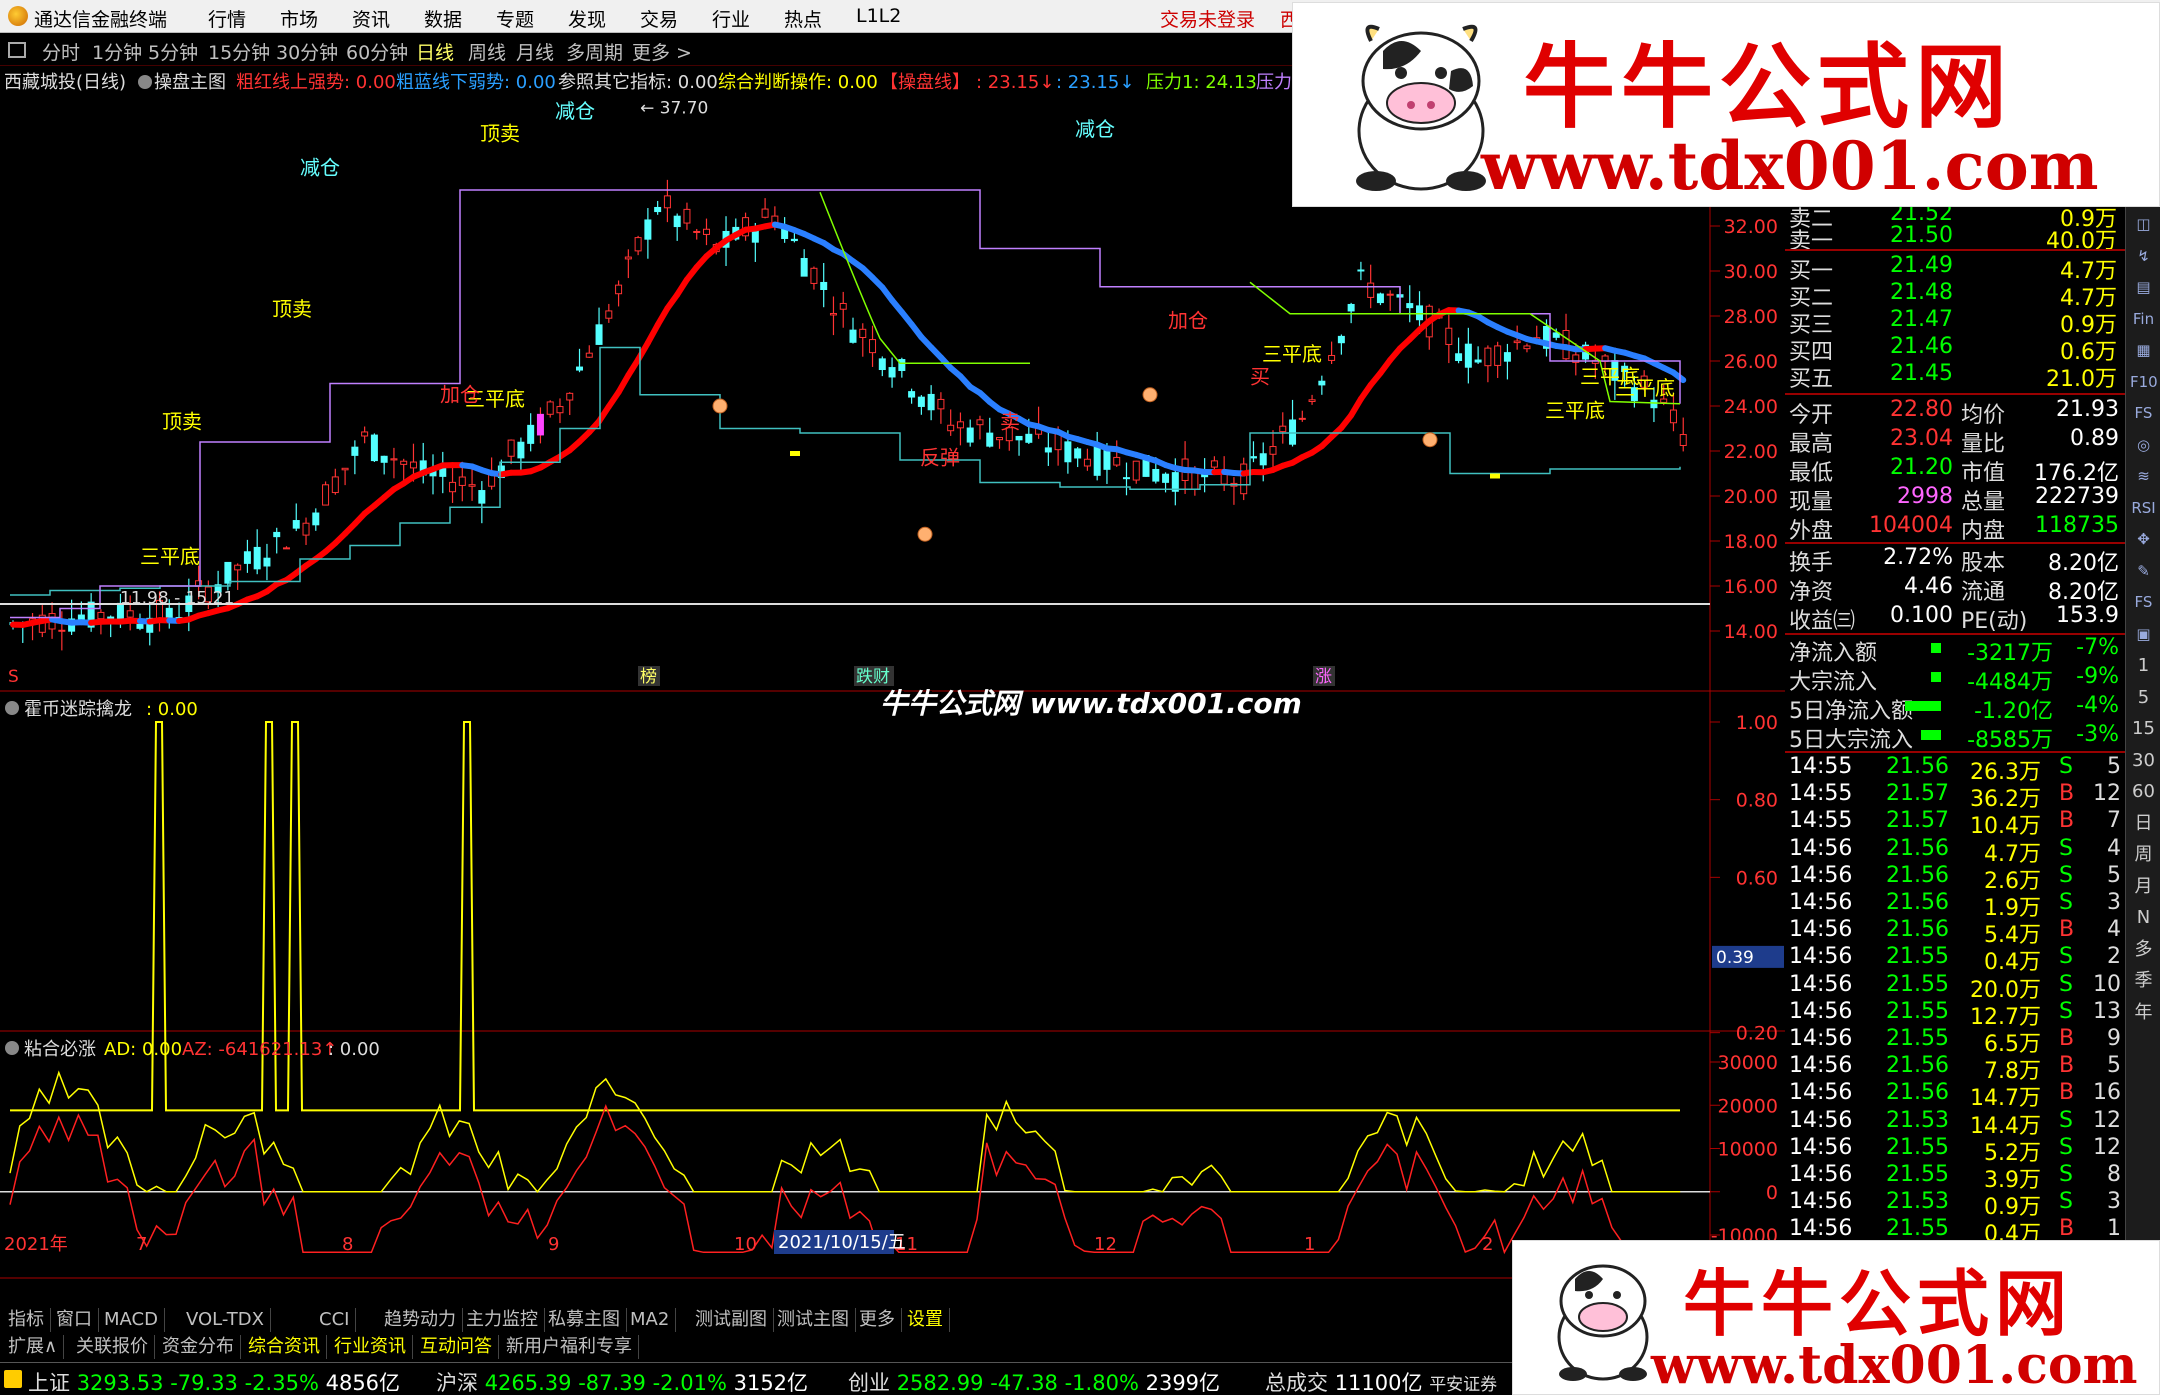 This screenshot has width=2160, height=1395. What do you see at coordinates (2143, 224) in the screenshot?
I see `toolbar-button-0: ◫` at bounding box center [2143, 224].